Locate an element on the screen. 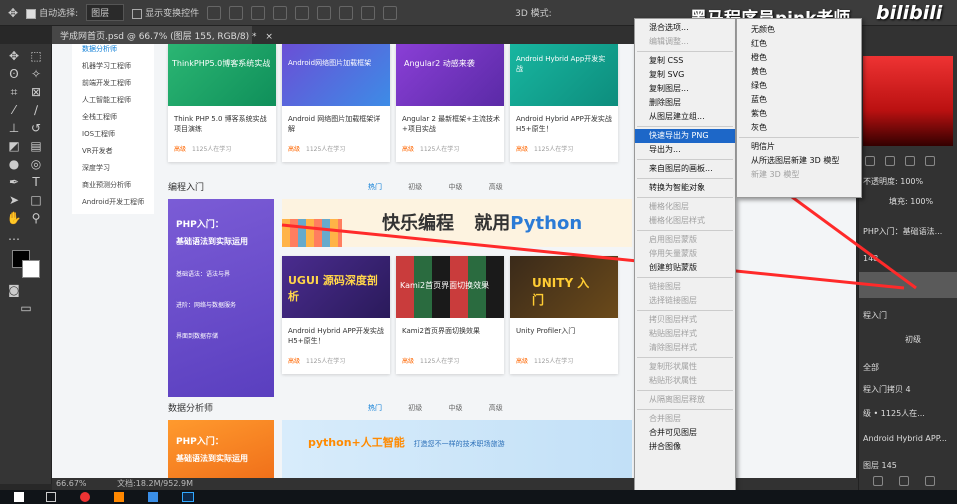 The height and width of the screenshot is (504, 957). windows-taskbar is located at coordinates (478, 497).